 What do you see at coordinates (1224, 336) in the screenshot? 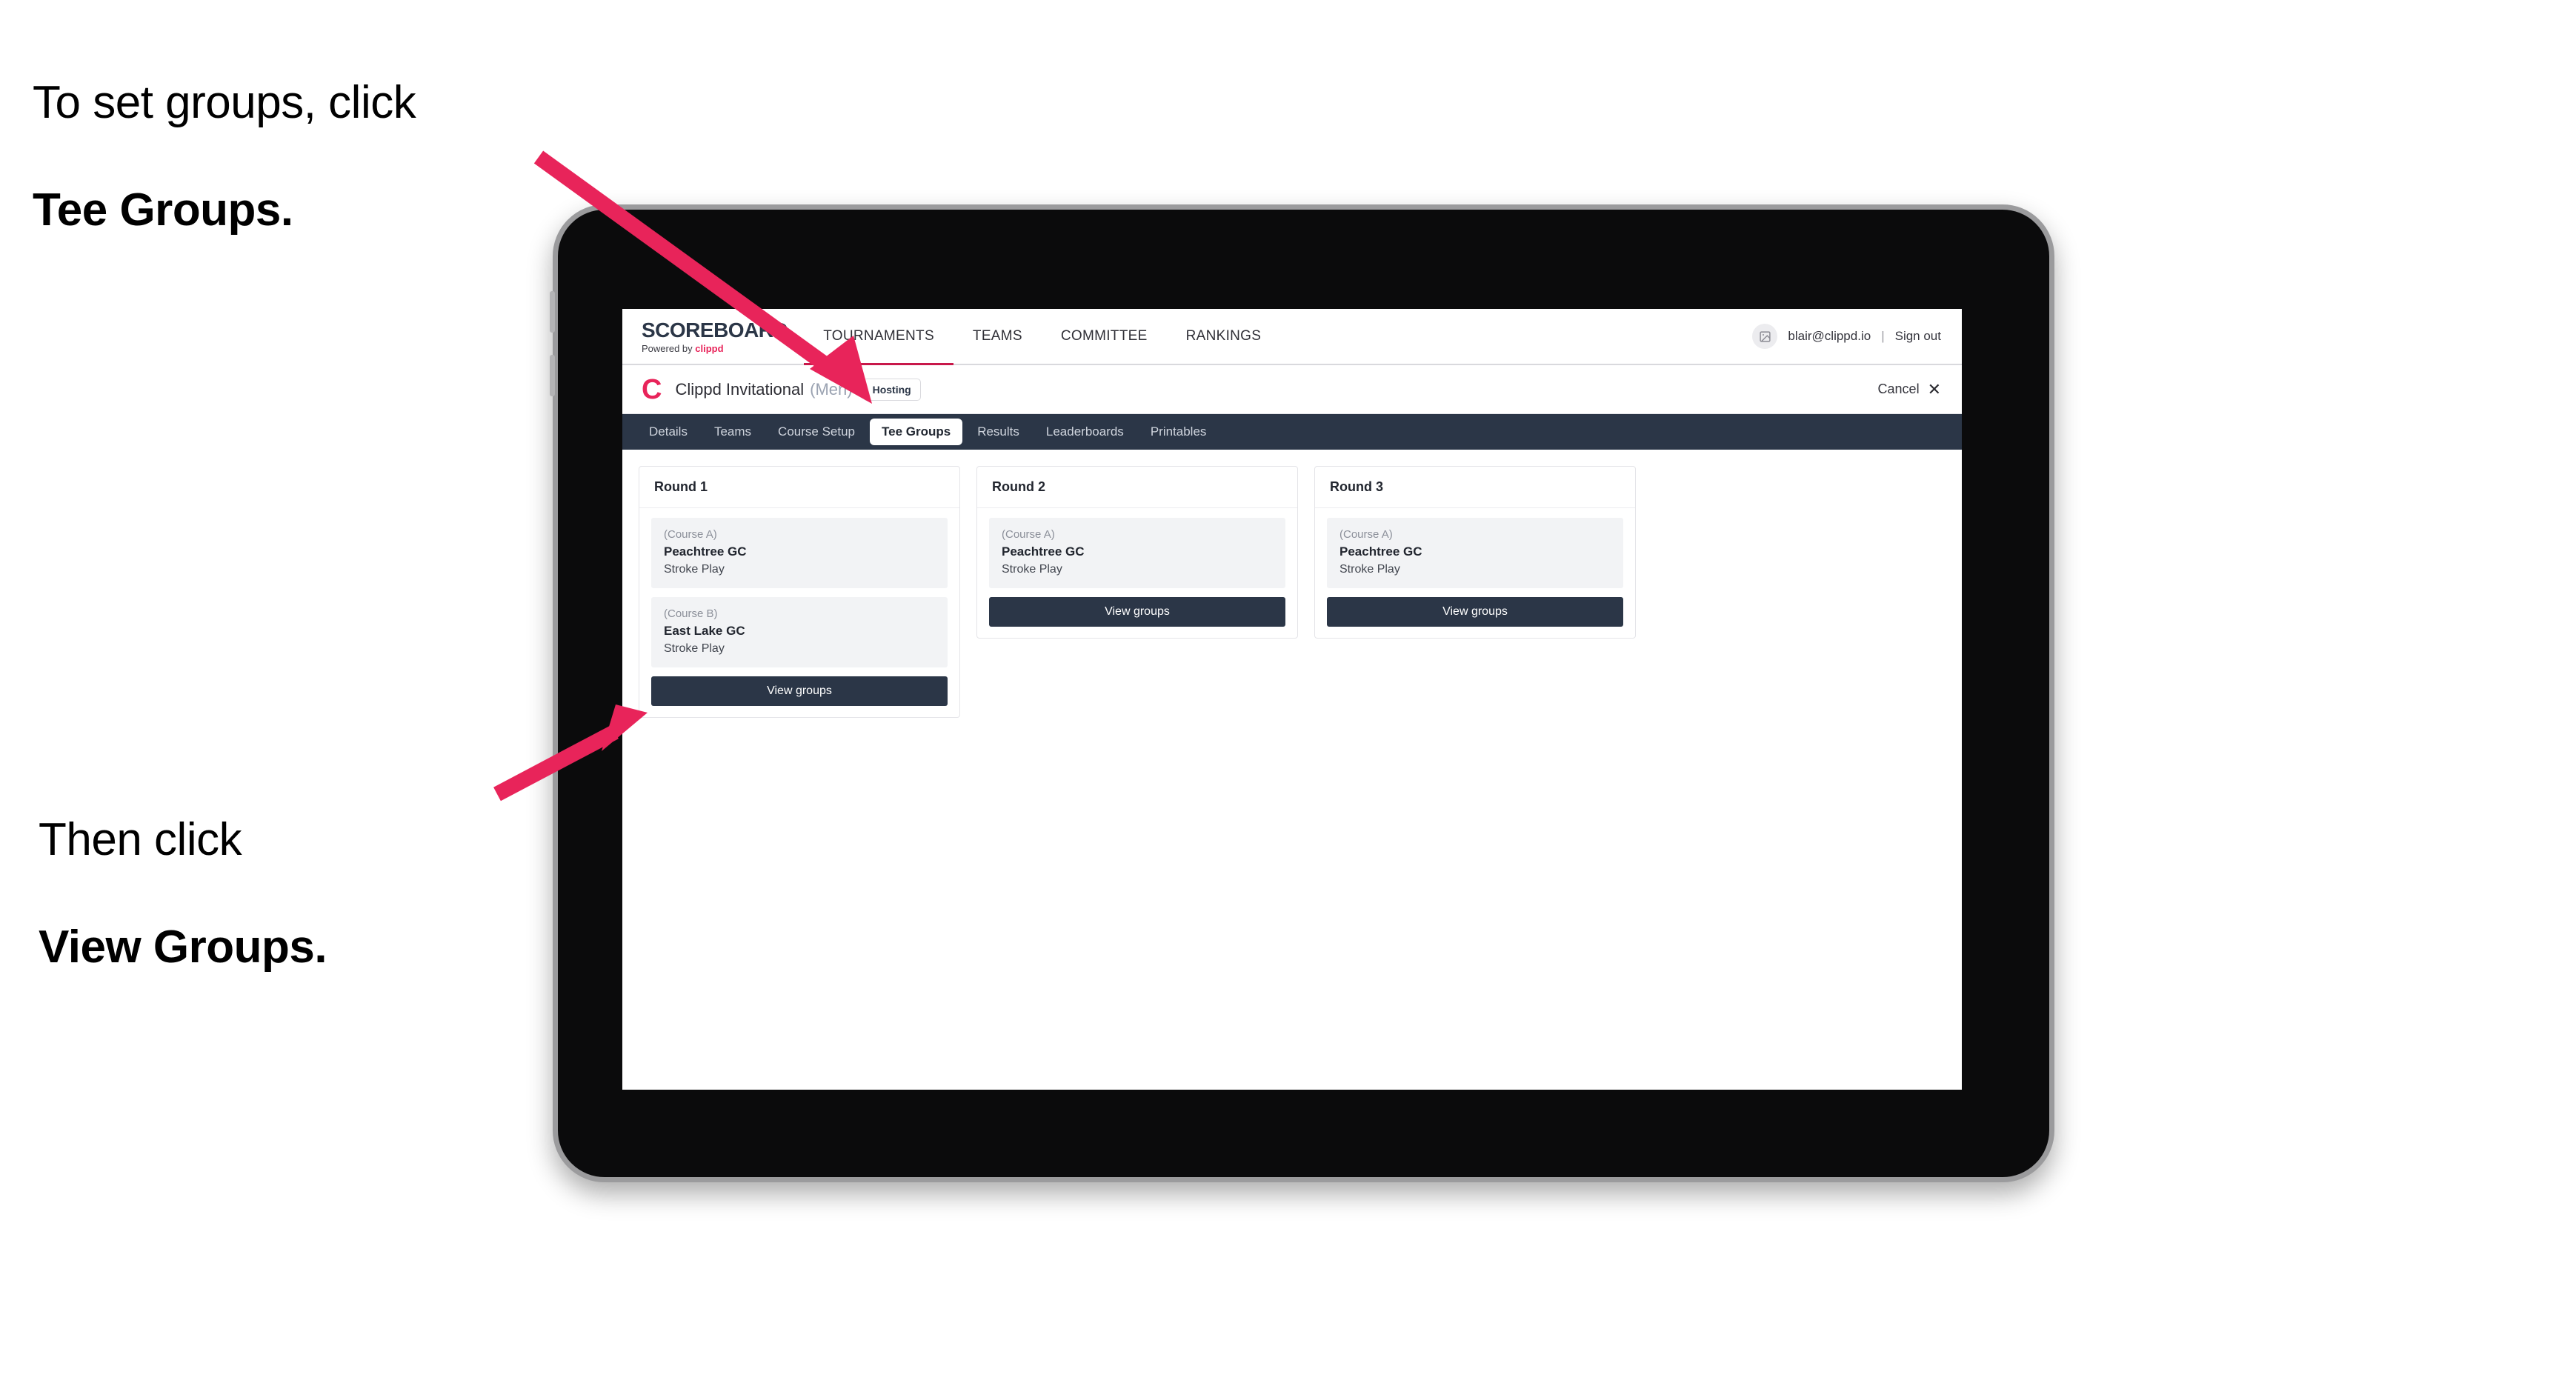
I see `nav-item-rankings: RANKINGS` at bounding box center [1224, 336].